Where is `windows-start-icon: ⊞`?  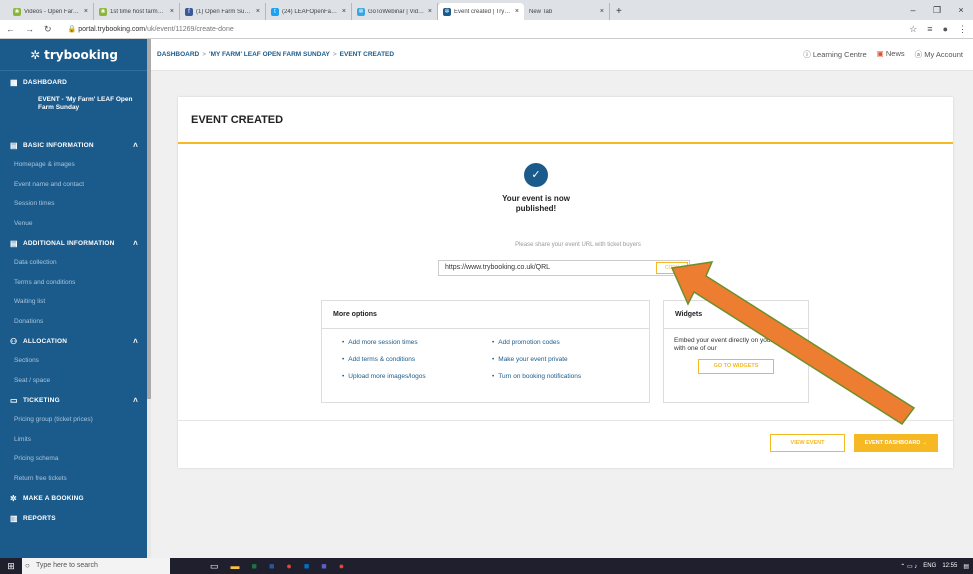 windows-start-icon: ⊞ is located at coordinates (11, 566).